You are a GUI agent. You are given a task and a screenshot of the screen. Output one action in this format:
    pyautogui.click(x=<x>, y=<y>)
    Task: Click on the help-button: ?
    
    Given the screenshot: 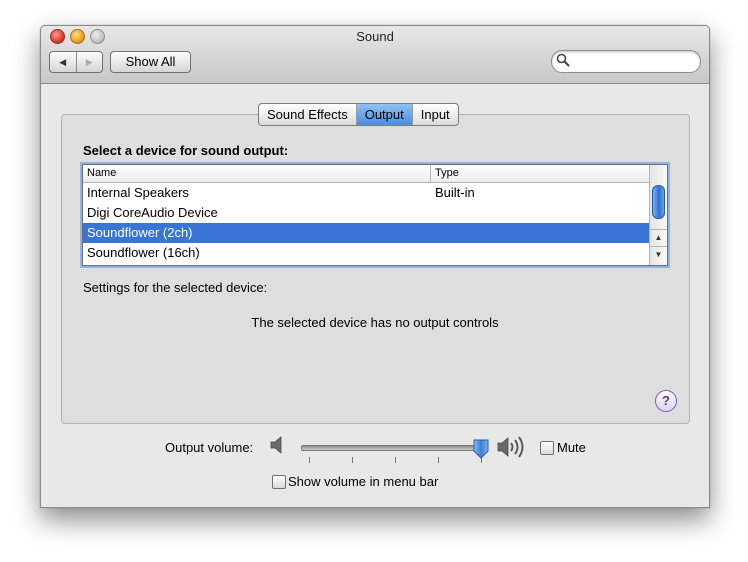 What is the action you would take?
    pyautogui.click(x=666, y=401)
    